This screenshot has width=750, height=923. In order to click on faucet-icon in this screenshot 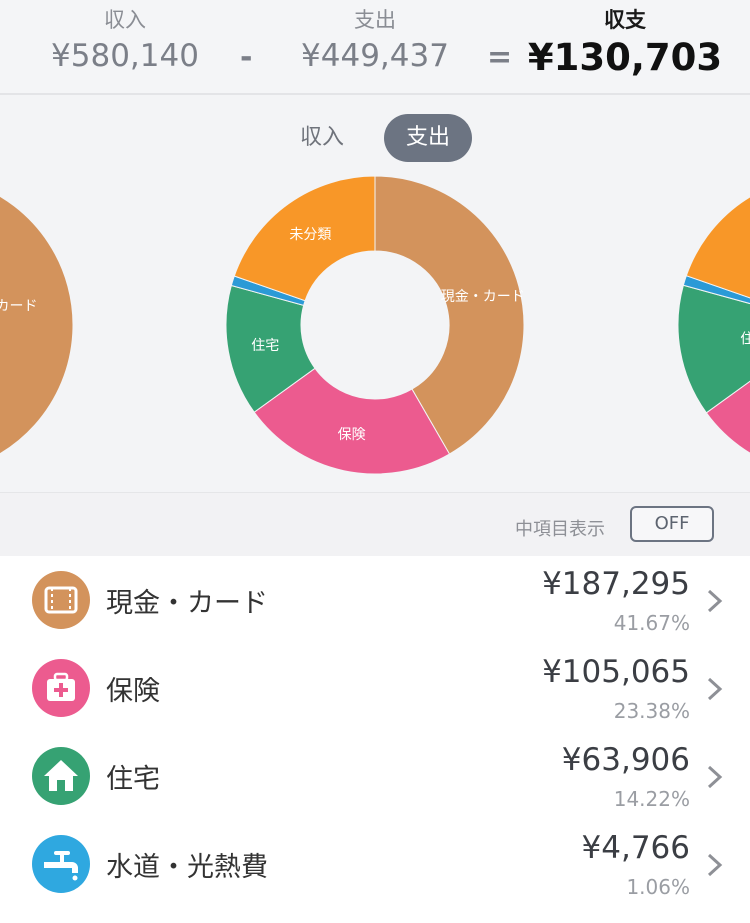, I will do `click(61, 864)`.